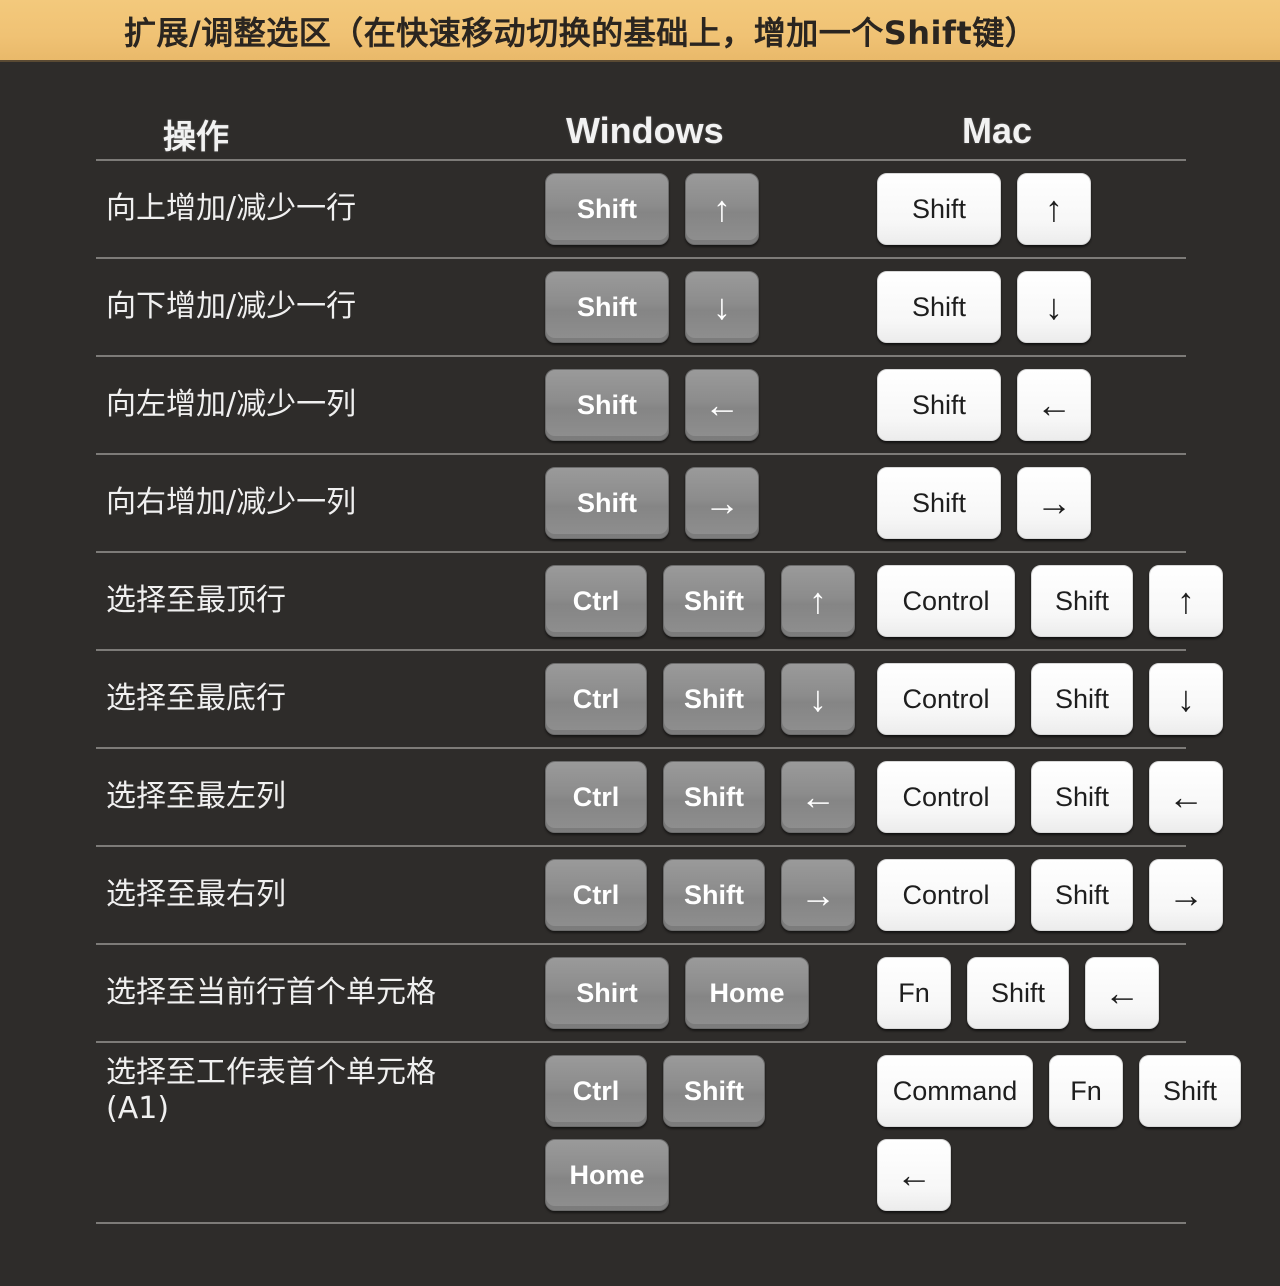 This screenshot has height=1286, width=1280. I want to click on key-label: Command, so click(955, 1090).